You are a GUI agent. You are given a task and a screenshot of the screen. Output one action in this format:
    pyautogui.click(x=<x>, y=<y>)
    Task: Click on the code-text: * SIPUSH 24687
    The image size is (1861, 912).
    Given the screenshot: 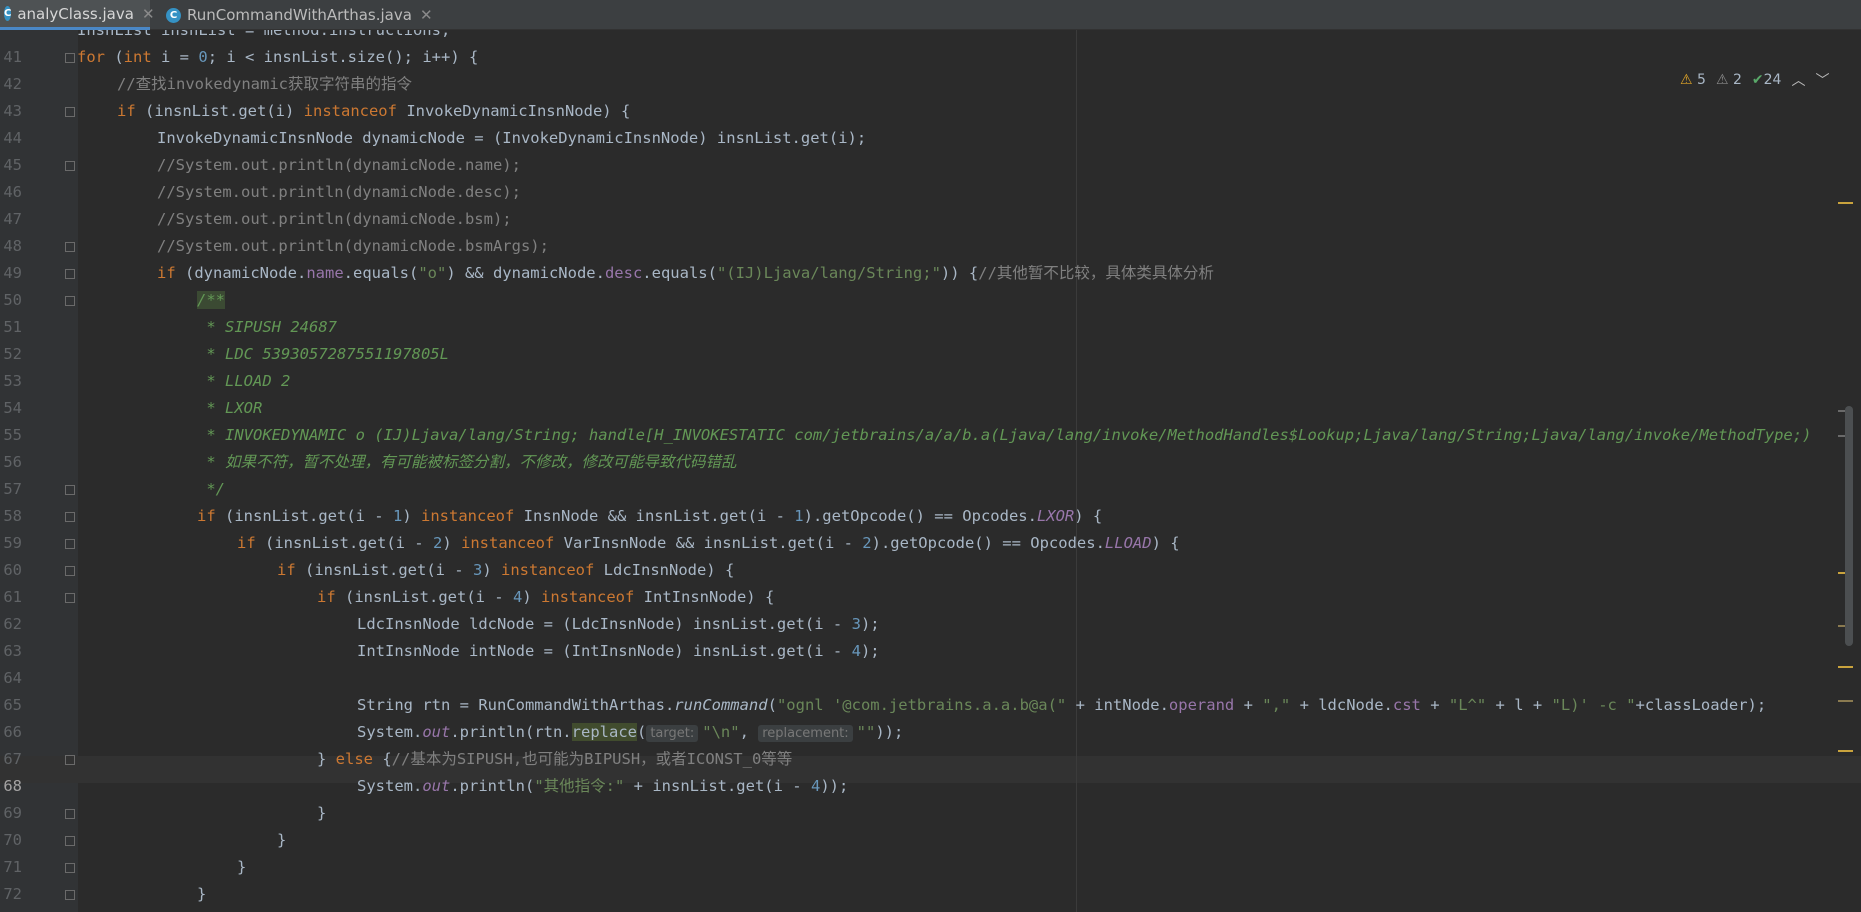 What is the action you would take?
    pyautogui.click(x=207, y=327)
    